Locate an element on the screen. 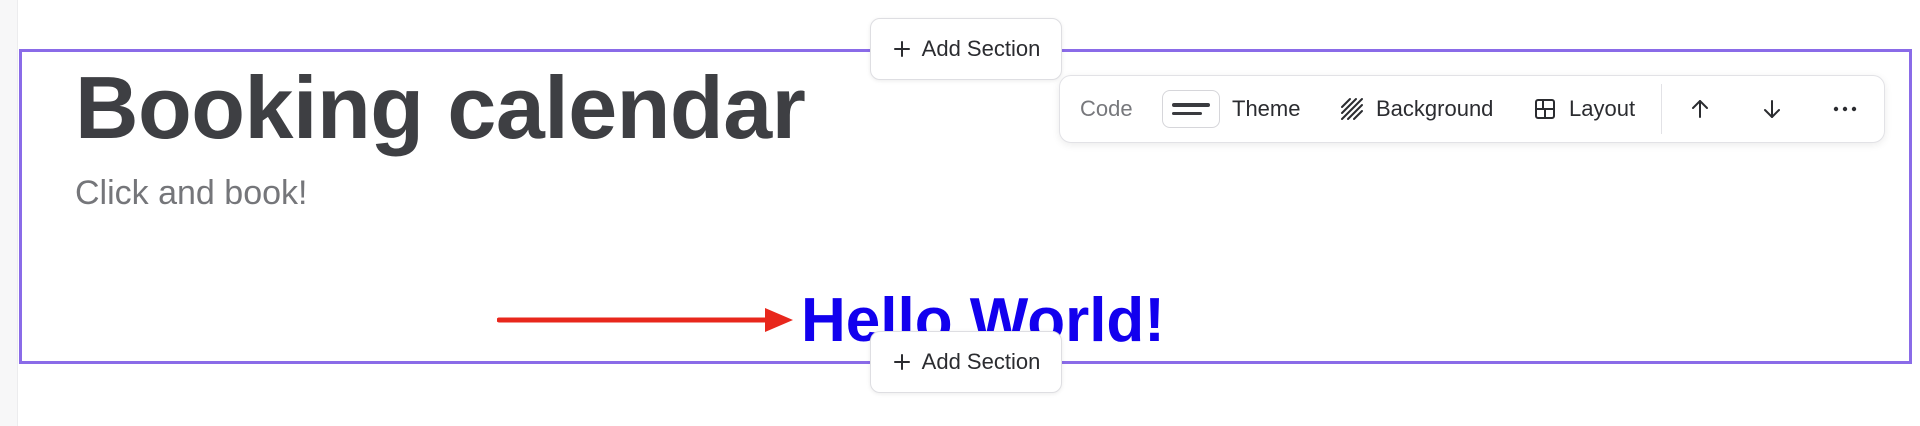 This screenshot has width=1920, height=426. add-section-button-top: Add Section is located at coordinates (966, 49).